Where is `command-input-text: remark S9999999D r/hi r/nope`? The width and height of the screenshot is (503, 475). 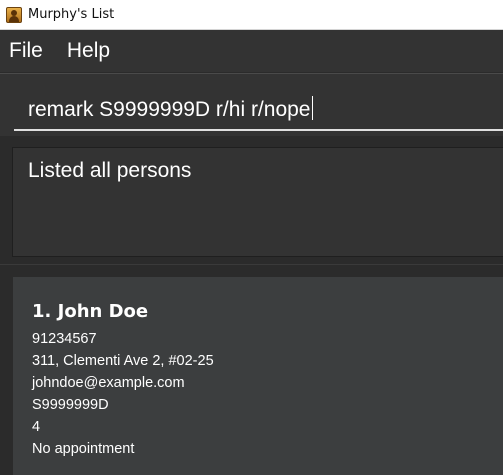
command-input-text: remark S9999999D r/hi r/nope is located at coordinates (170, 109).